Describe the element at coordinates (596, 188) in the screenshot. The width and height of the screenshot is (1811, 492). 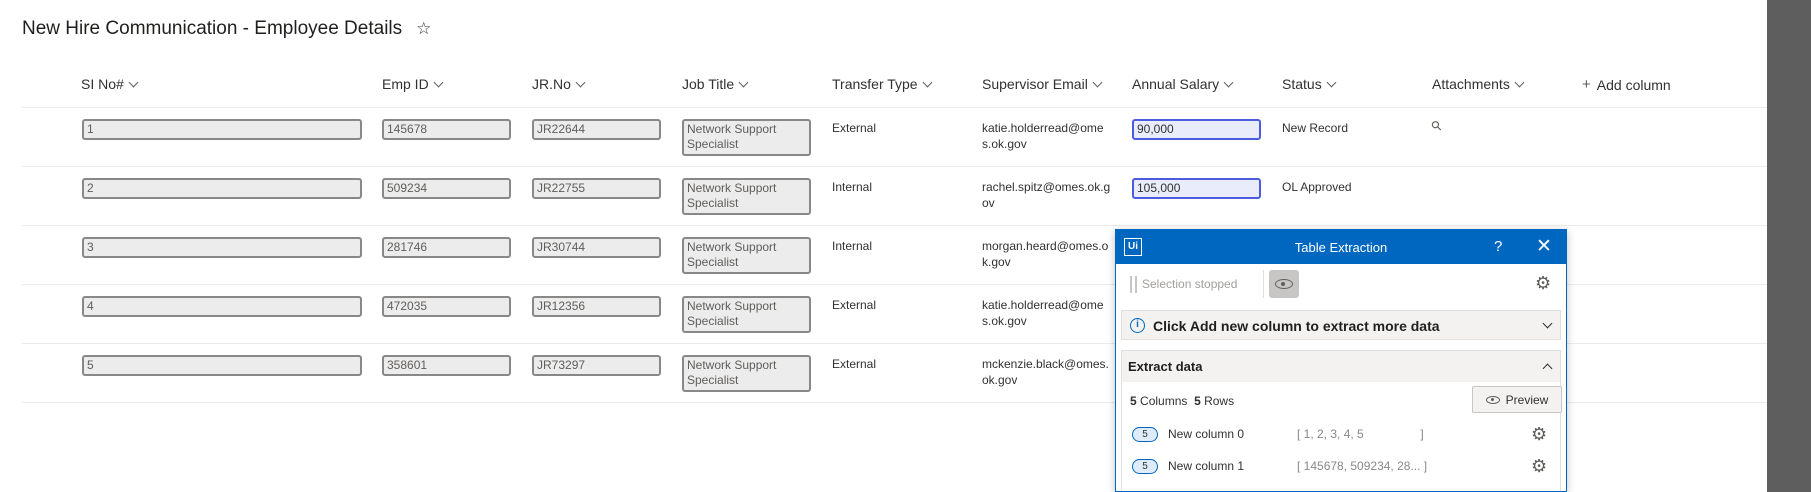
I see `jr-no-field: JR22755` at that location.